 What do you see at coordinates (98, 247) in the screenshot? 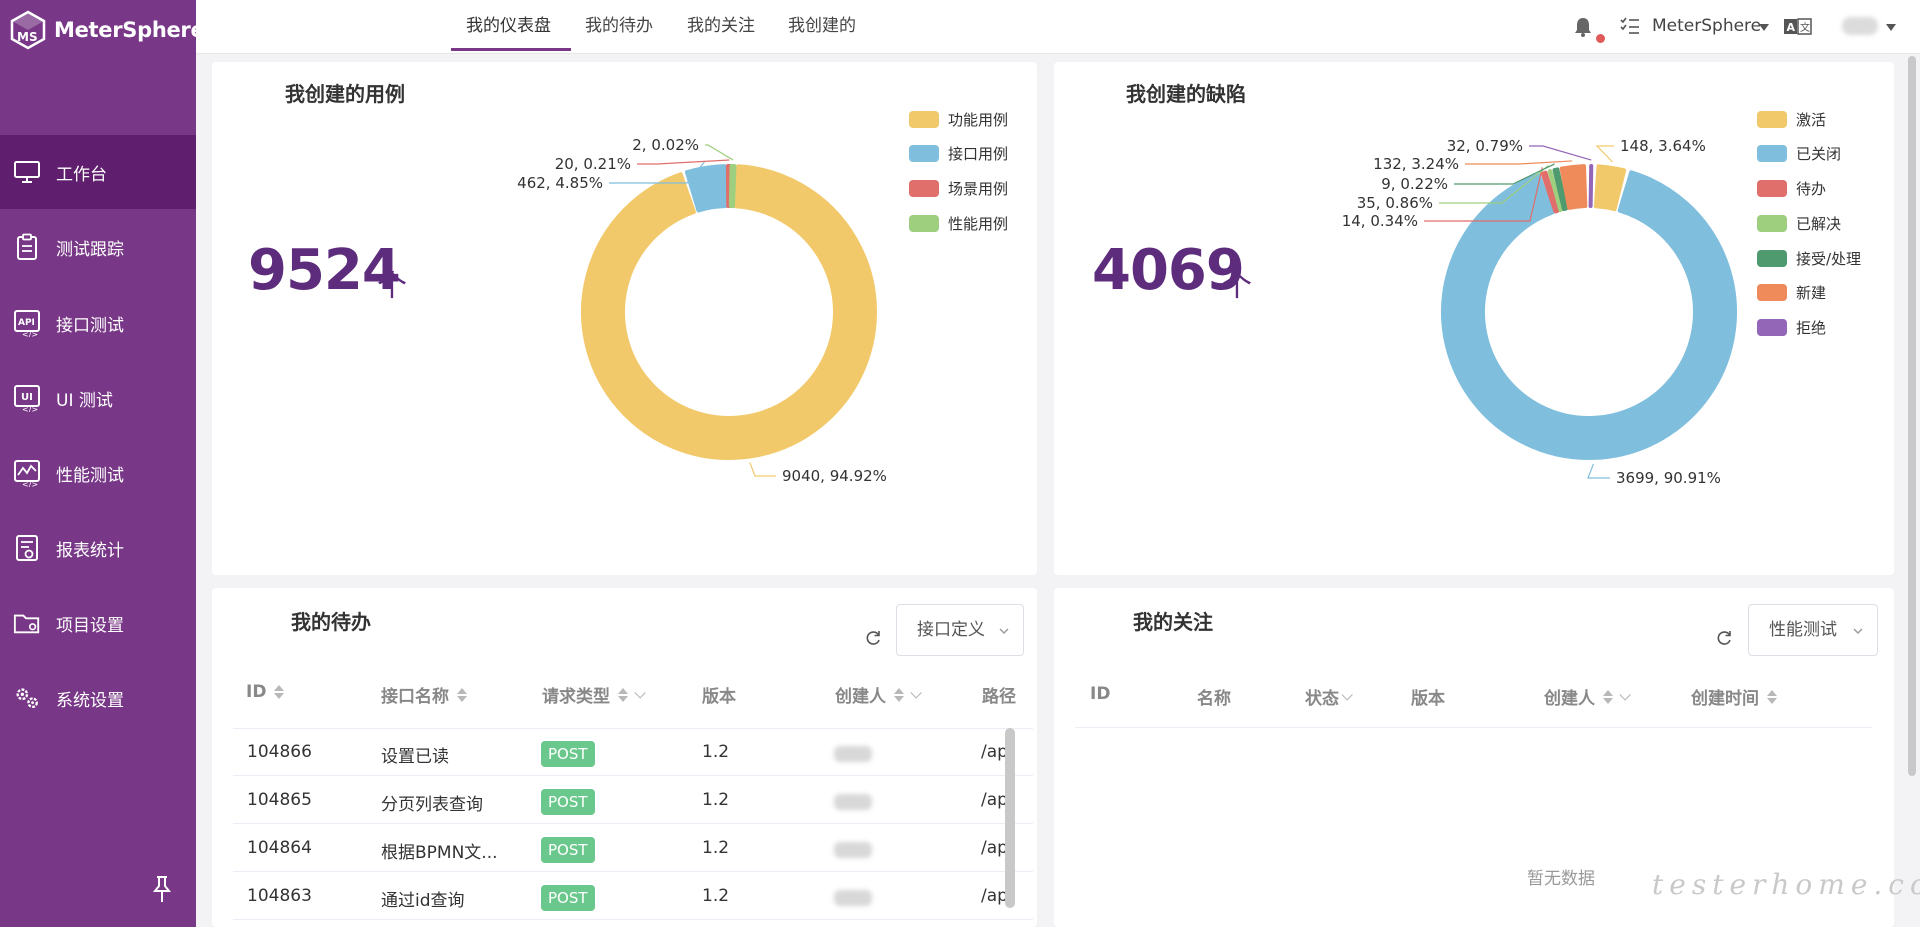
I see `sidebar-item-test-track: 测试跟踪` at bounding box center [98, 247].